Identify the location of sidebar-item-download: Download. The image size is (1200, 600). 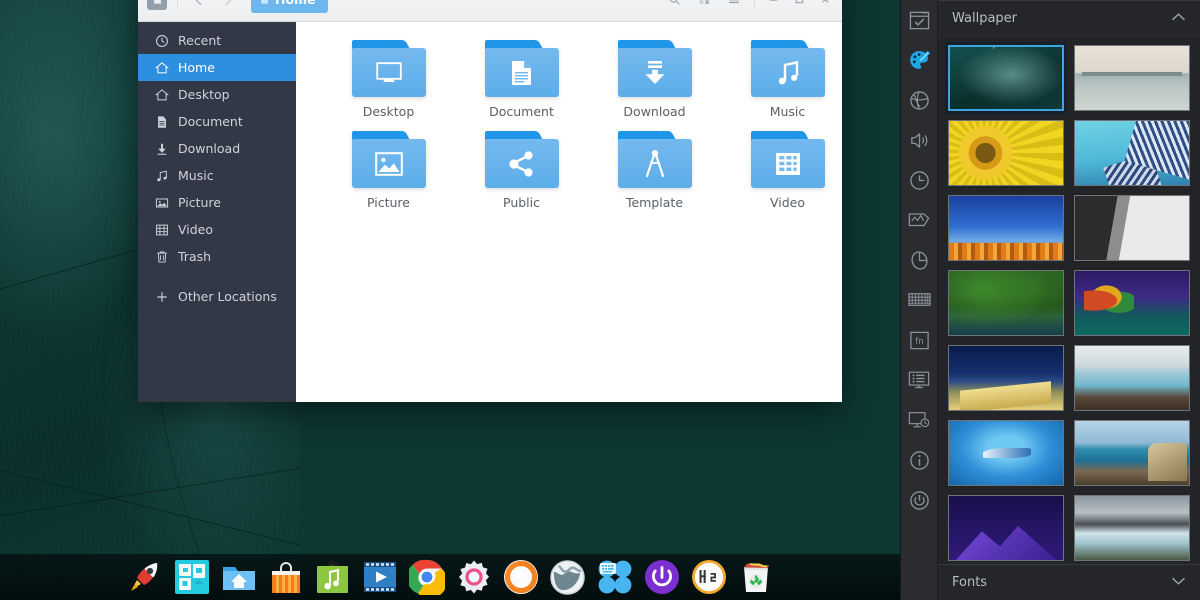
(217, 148).